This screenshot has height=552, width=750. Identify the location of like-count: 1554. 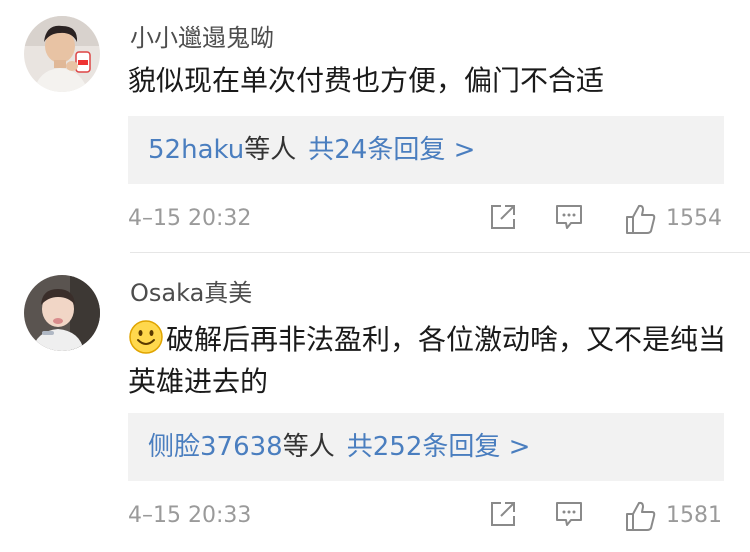
(694, 218).